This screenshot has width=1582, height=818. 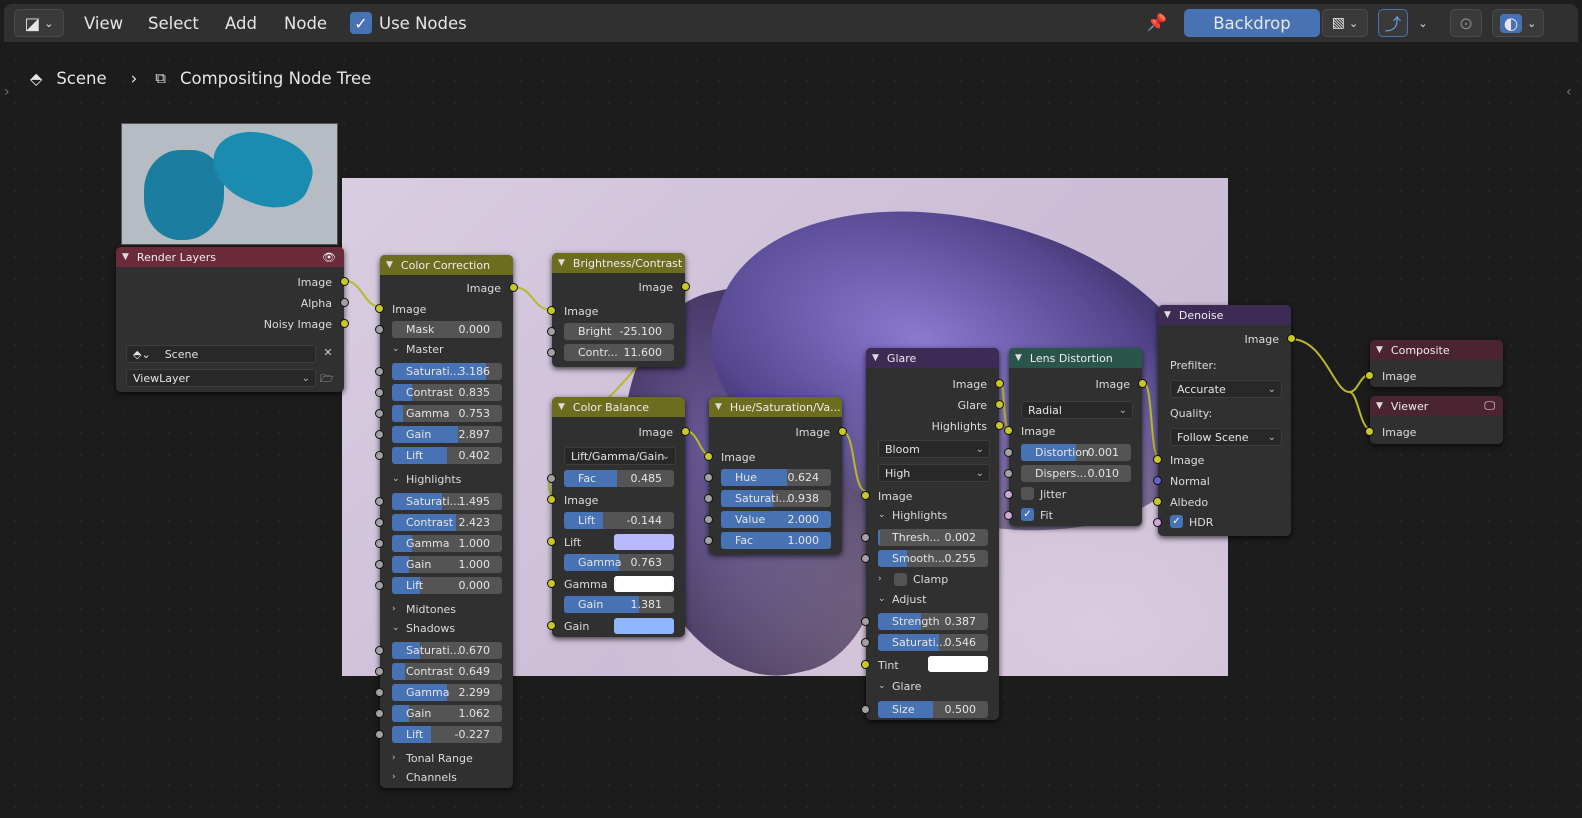 I want to click on panel-shadows: ⌄ Shadows, so click(x=423, y=628).